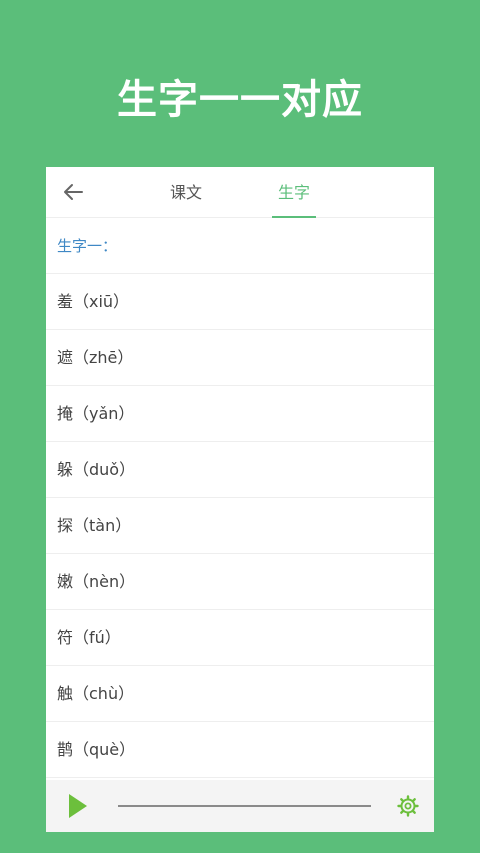 The image size is (480, 853). What do you see at coordinates (240, 246) in the screenshot?
I see `section-label: 生字一：` at bounding box center [240, 246].